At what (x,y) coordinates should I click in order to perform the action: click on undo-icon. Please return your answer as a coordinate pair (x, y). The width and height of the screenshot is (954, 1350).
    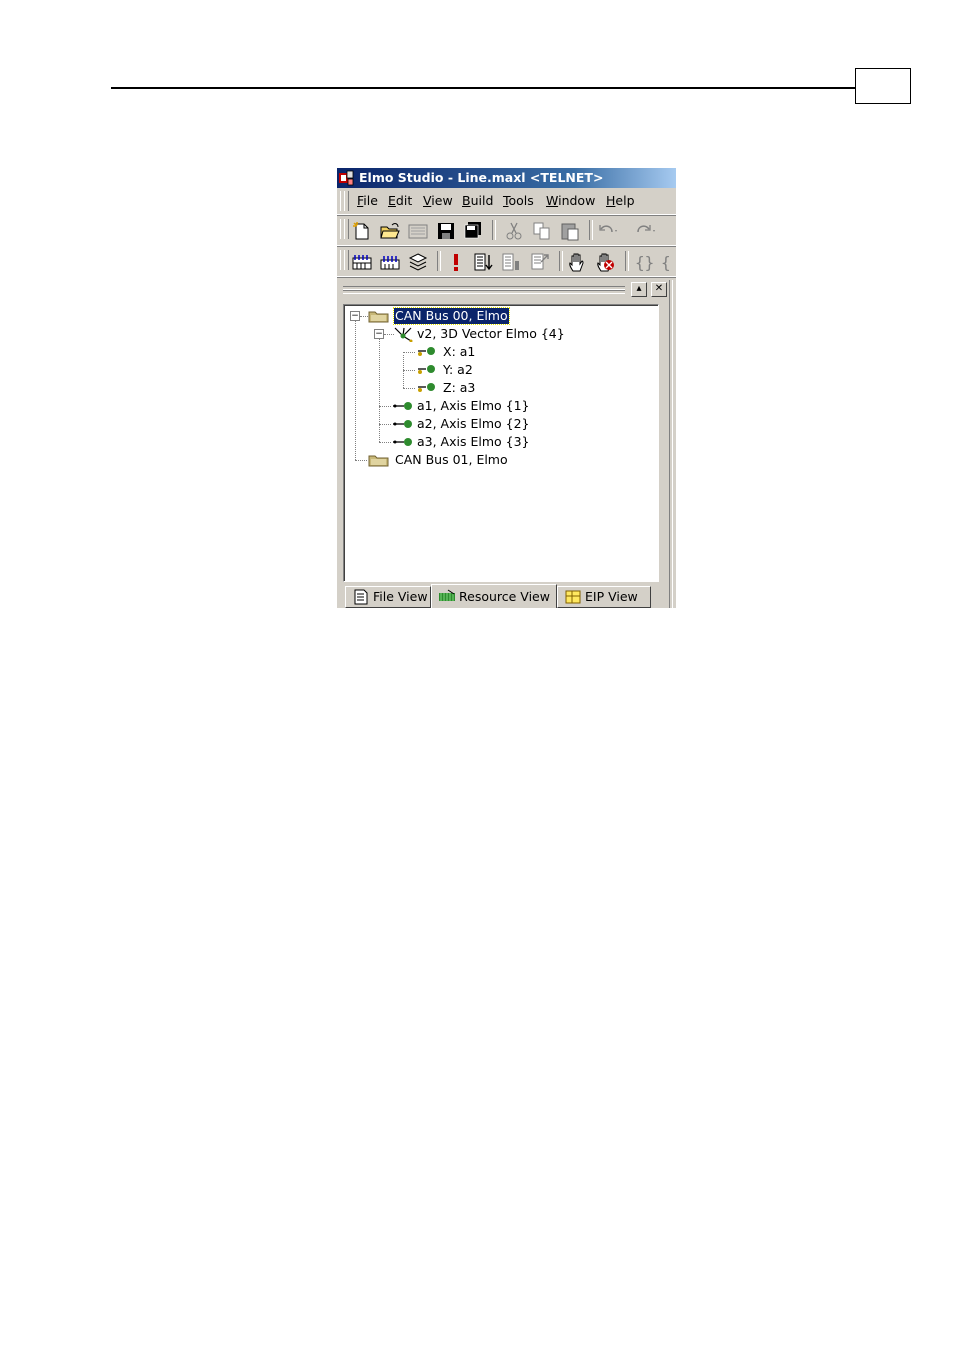
    Looking at the image, I should click on (608, 231).